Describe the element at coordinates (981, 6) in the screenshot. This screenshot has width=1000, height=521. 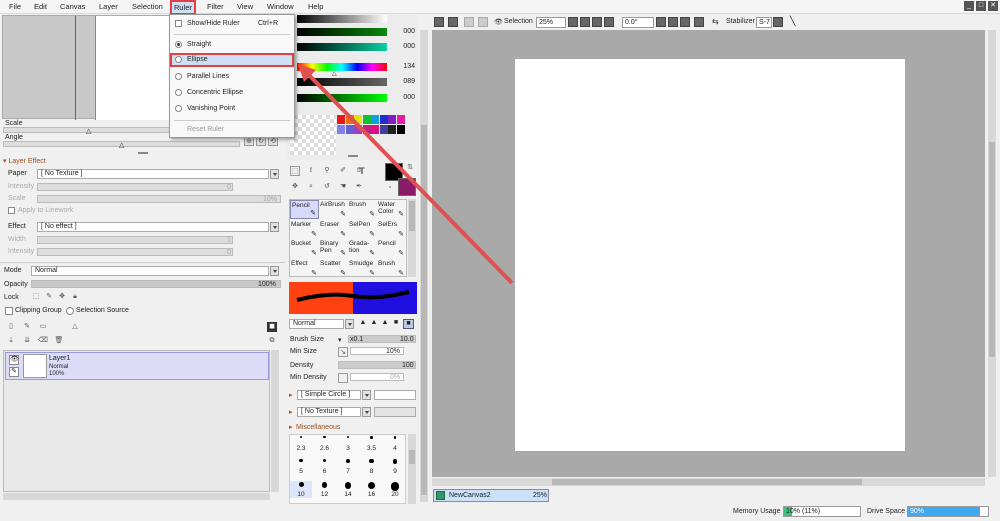
I see `restore-button: □` at that location.